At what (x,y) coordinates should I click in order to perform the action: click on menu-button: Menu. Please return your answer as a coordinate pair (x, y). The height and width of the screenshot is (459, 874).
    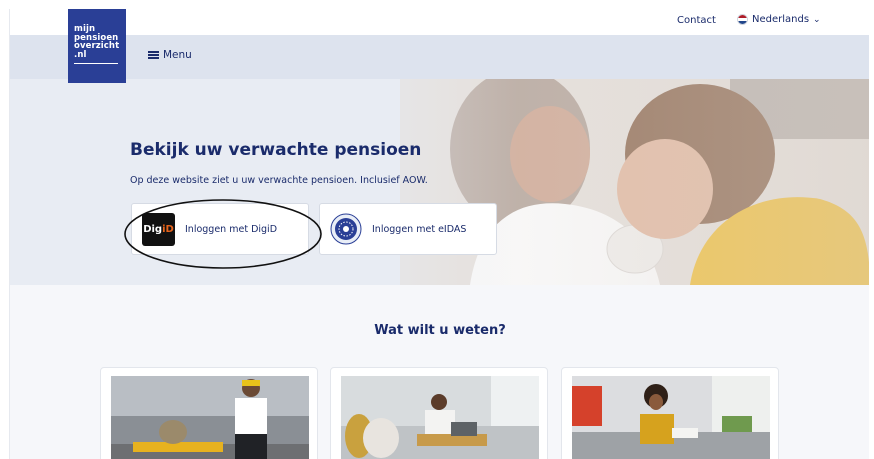
    Looking at the image, I should click on (170, 55).